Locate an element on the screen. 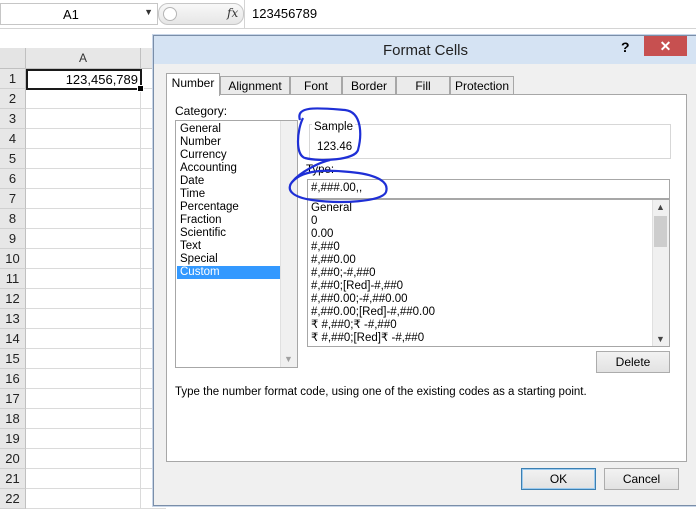  insert-function-icon: fx is located at coordinates (232, 13).